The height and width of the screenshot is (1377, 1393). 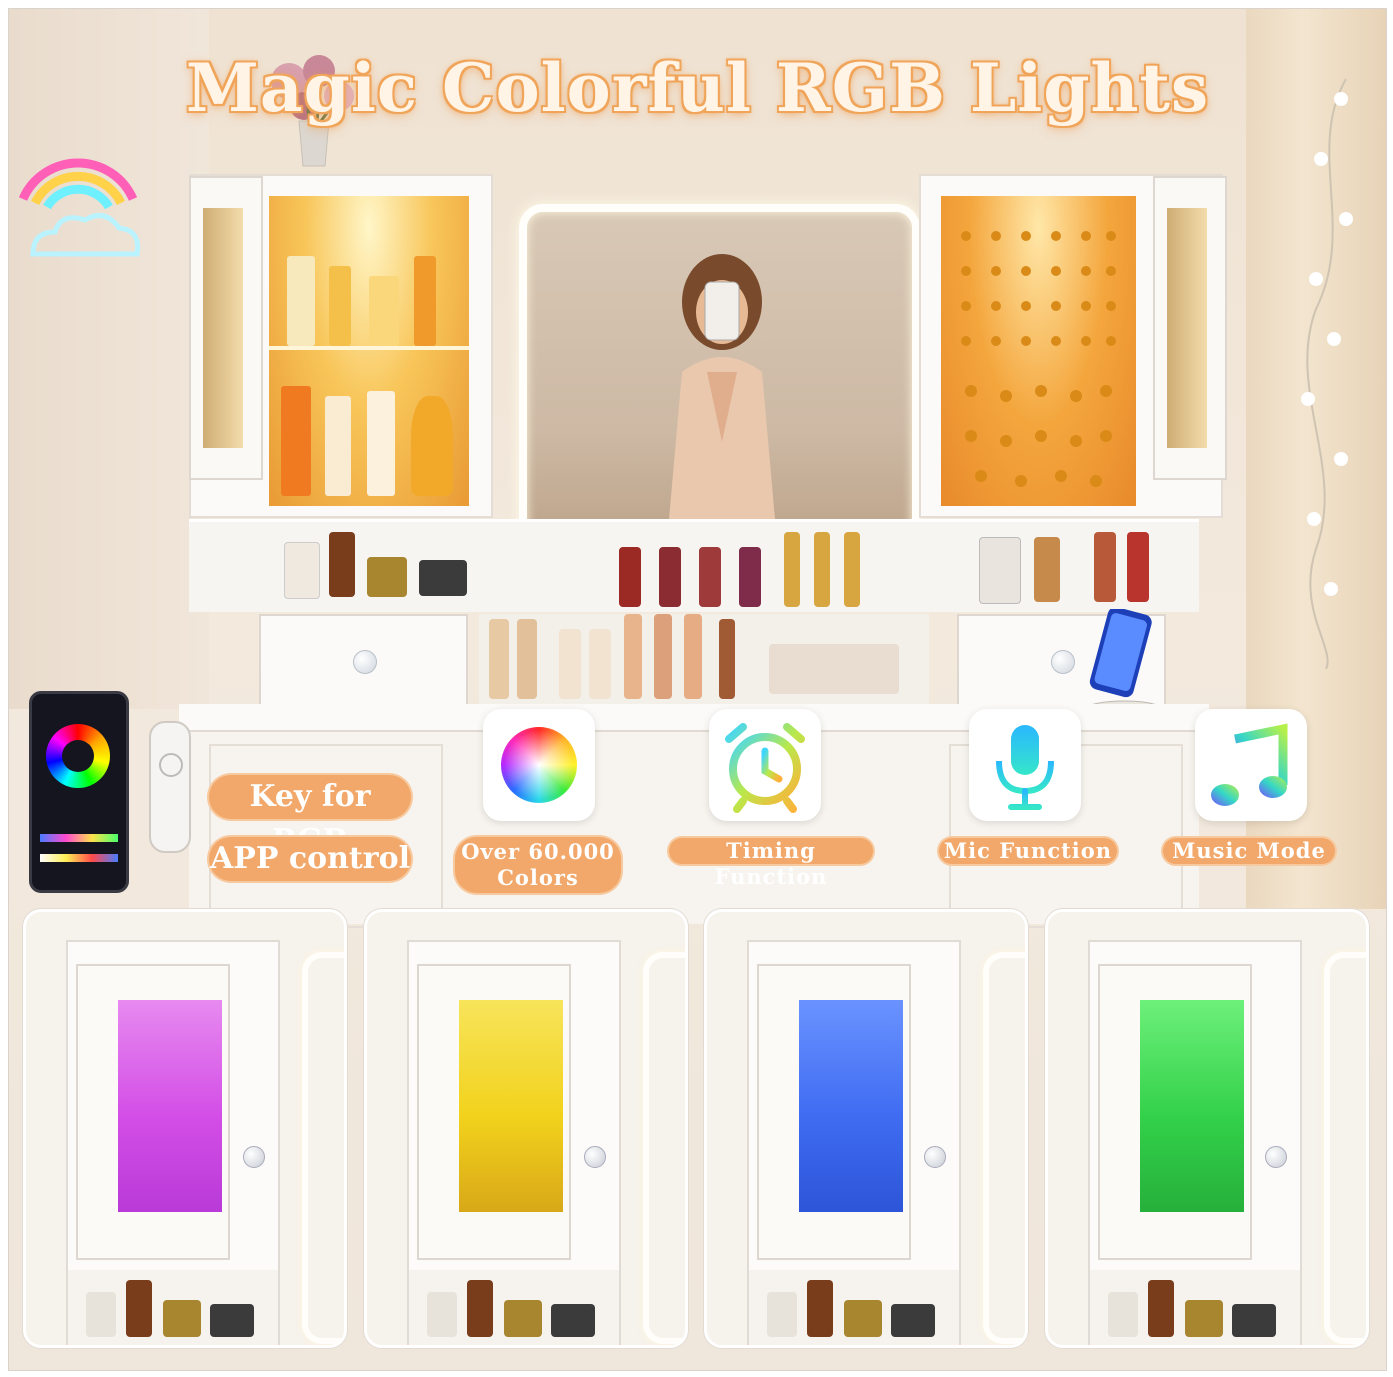 What do you see at coordinates (694, 565) in the screenshot?
I see `cosmetics-shelf` at bounding box center [694, 565].